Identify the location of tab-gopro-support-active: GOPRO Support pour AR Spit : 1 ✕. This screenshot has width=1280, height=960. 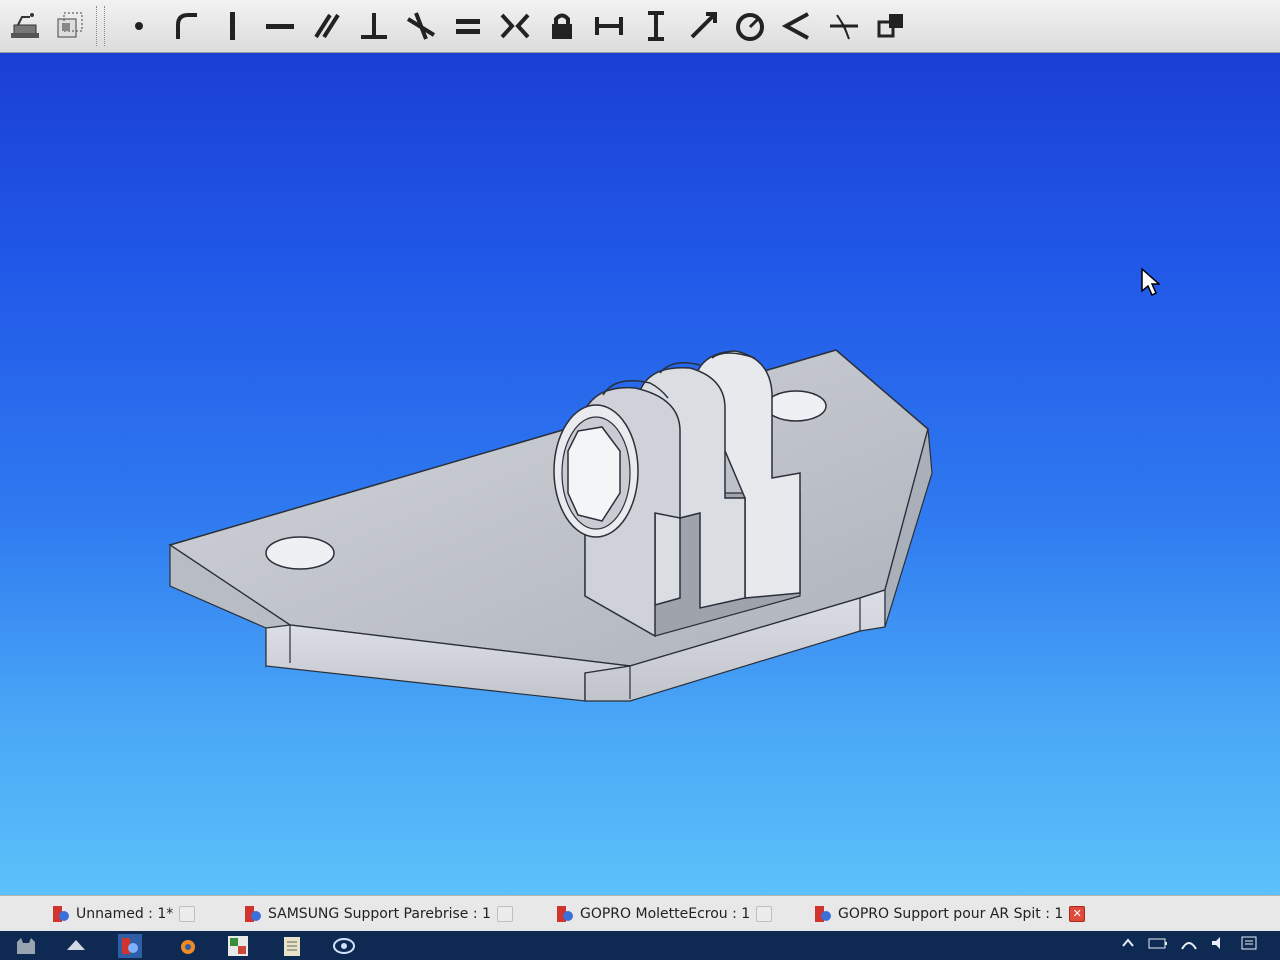
(950, 914).